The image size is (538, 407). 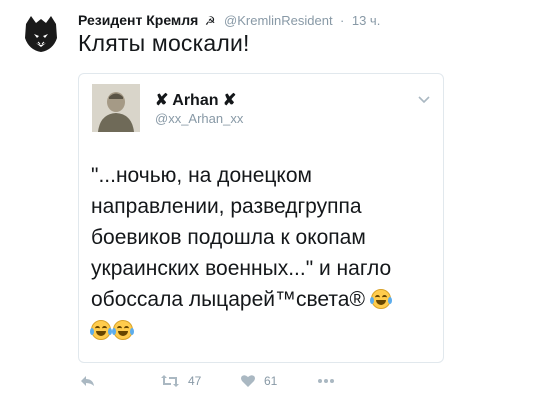 I want to click on reply-icon, so click(x=87, y=381).